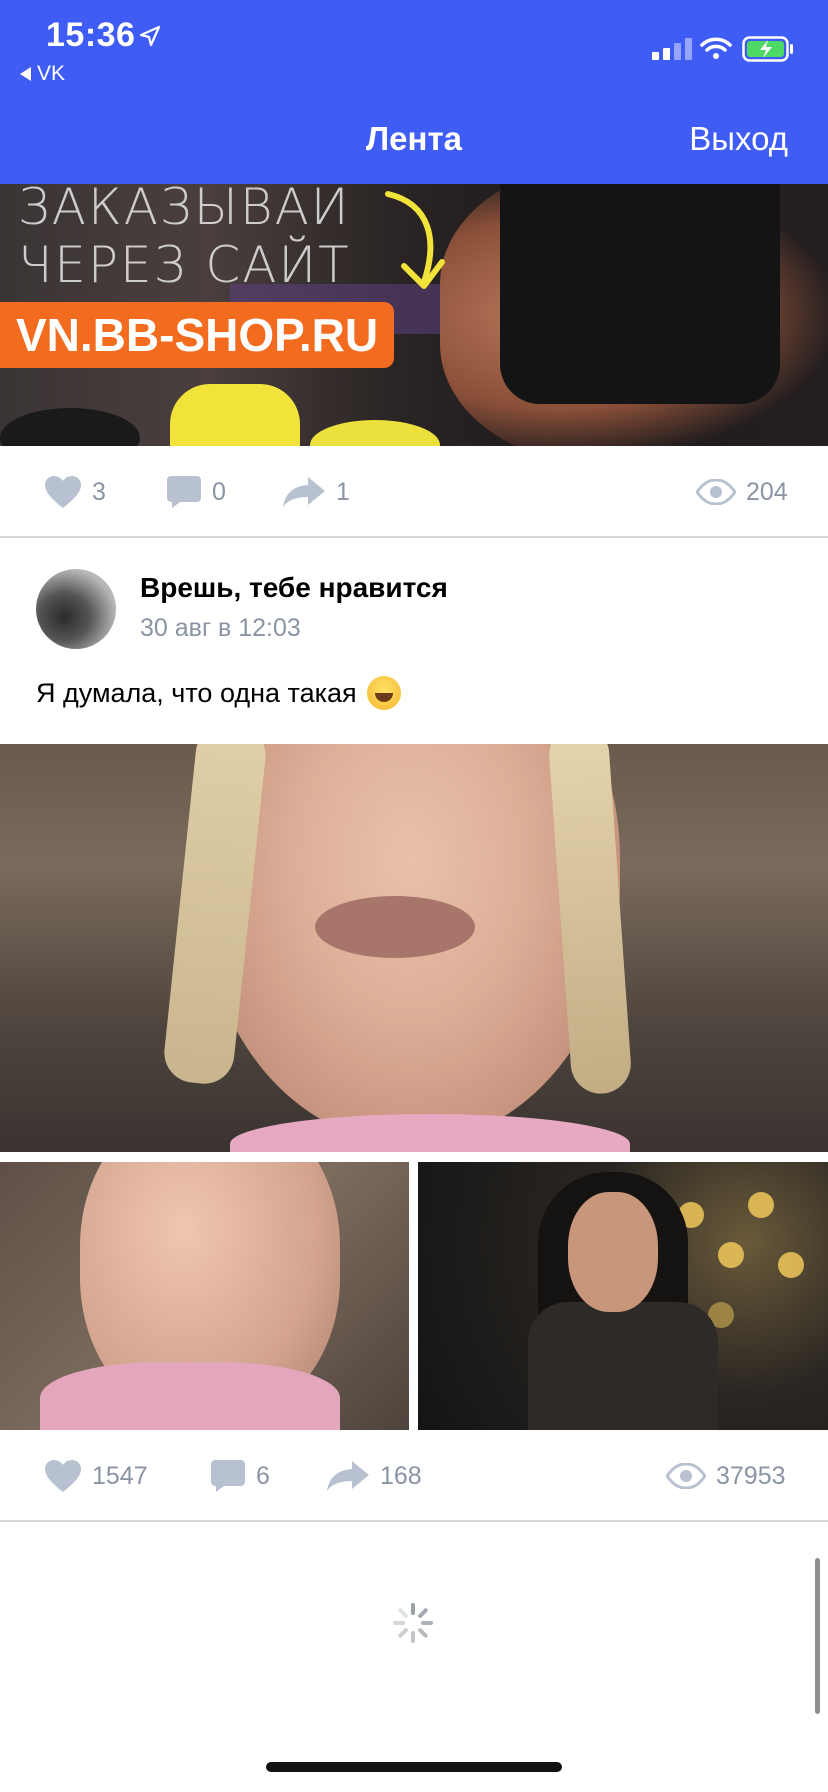 The width and height of the screenshot is (828, 1792). What do you see at coordinates (91, 35) in the screenshot?
I see `status-time: 15:36` at bounding box center [91, 35].